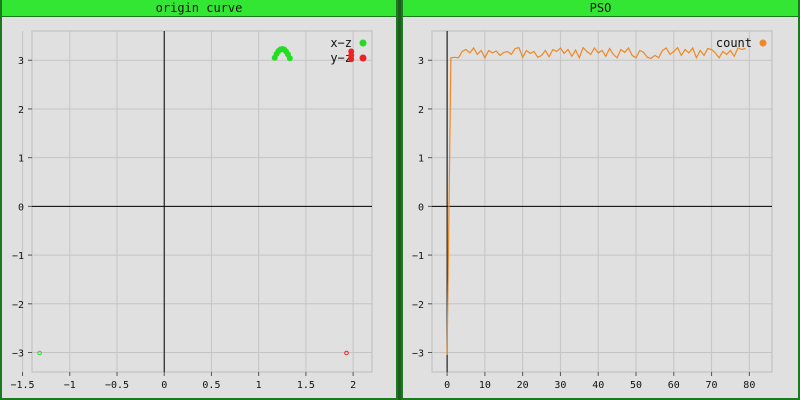 The width and height of the screenshot is (800, 400). I want to click on legend-label: x−z, so click(341, 43).